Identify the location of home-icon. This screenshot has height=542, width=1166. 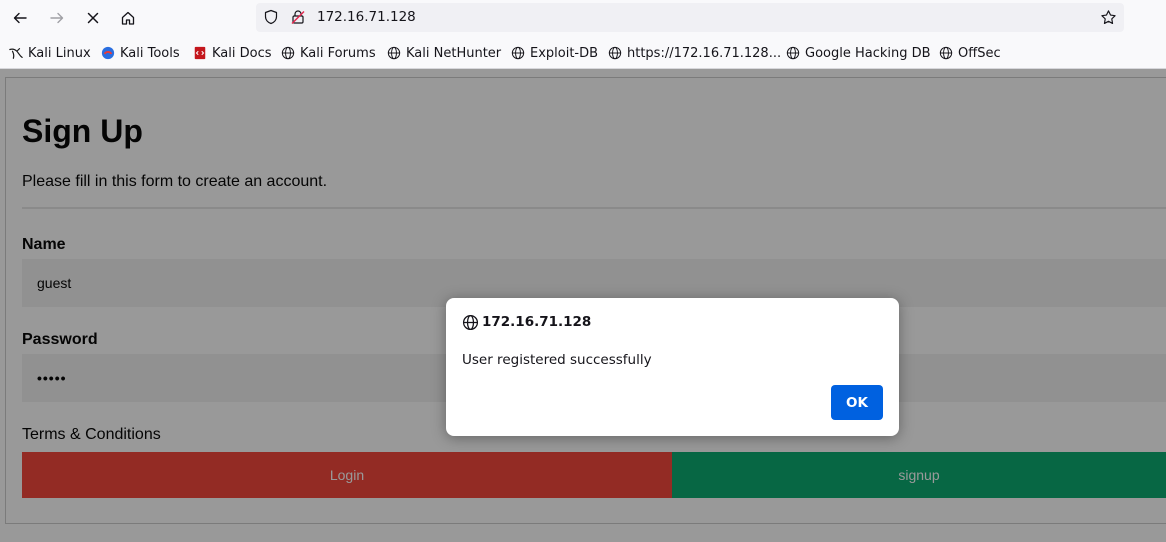
(128, 18).